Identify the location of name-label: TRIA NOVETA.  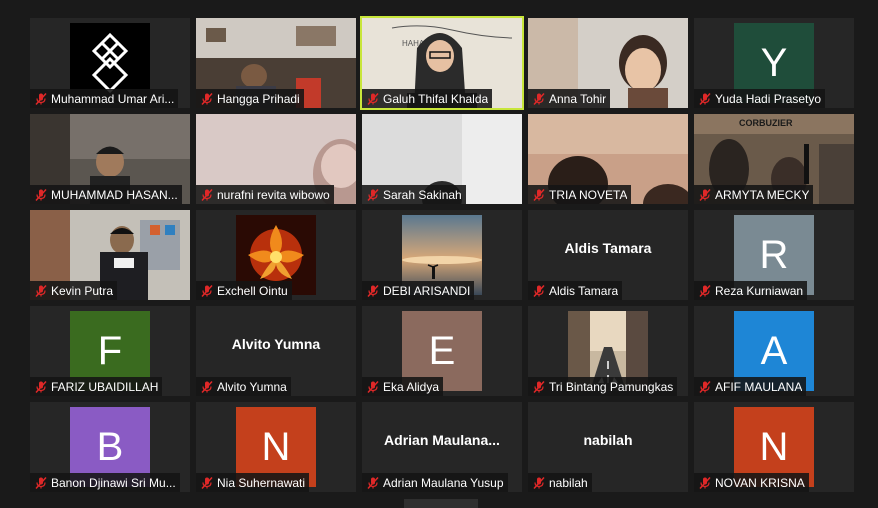
(580, 194).